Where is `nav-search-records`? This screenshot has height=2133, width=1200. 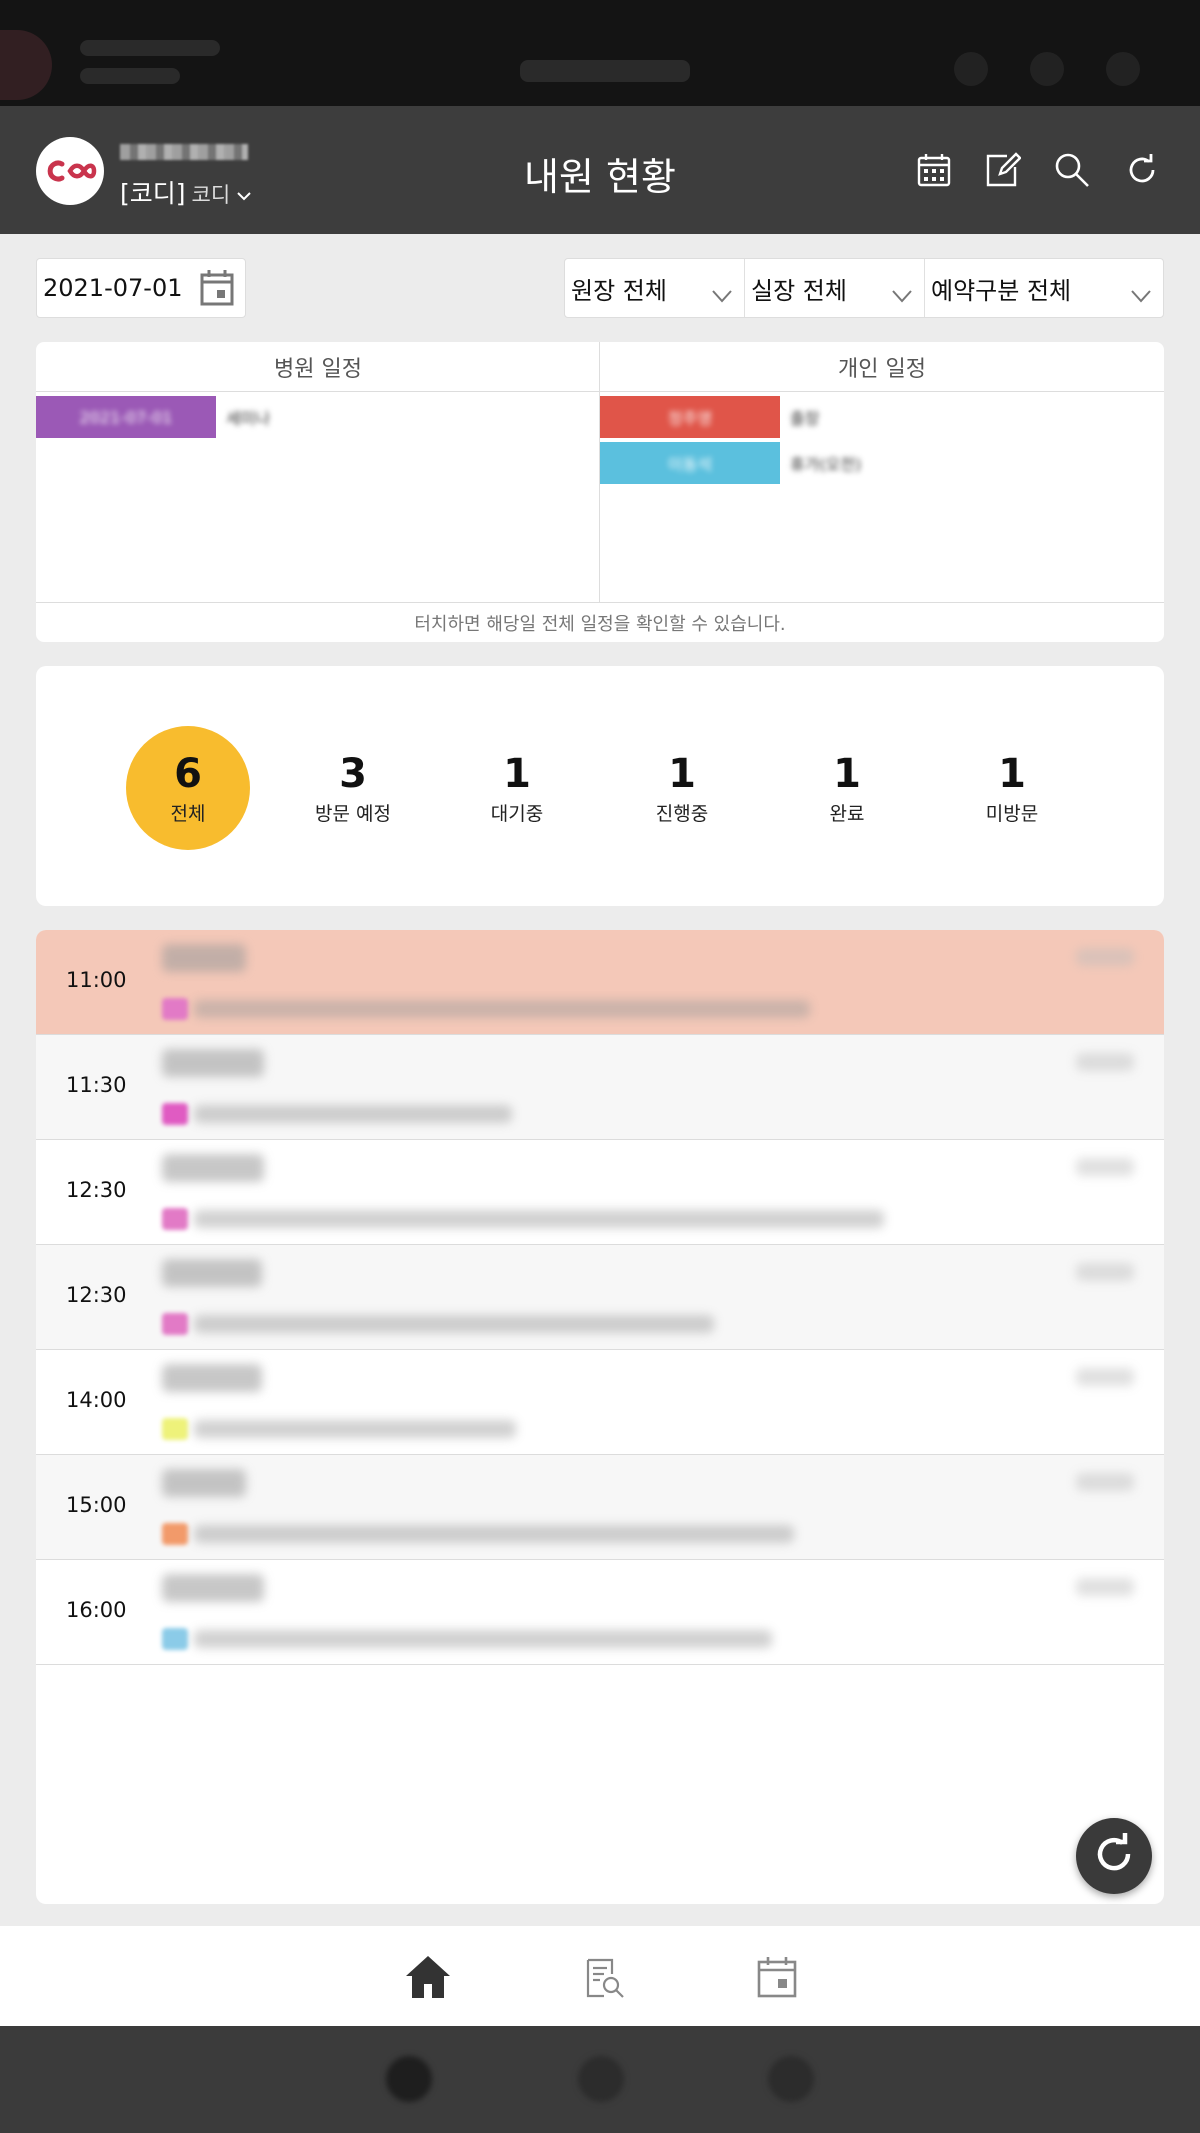
nav-search-records is located at coordinates (603, 1979).